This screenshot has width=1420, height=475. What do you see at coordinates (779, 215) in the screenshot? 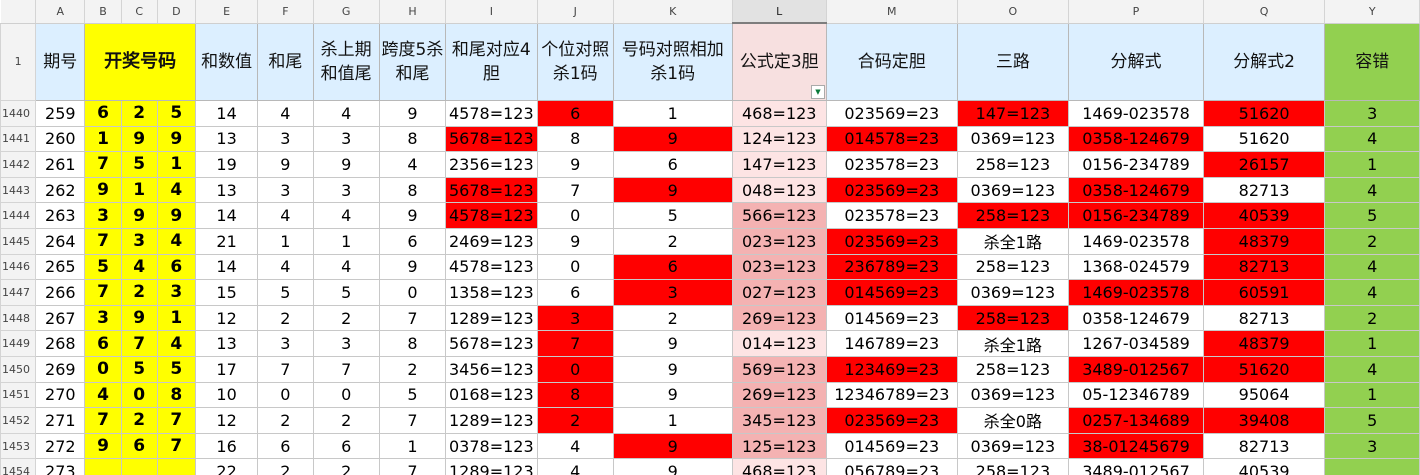
I see `cell-l: 566=123` at bounding box center [779, 215].